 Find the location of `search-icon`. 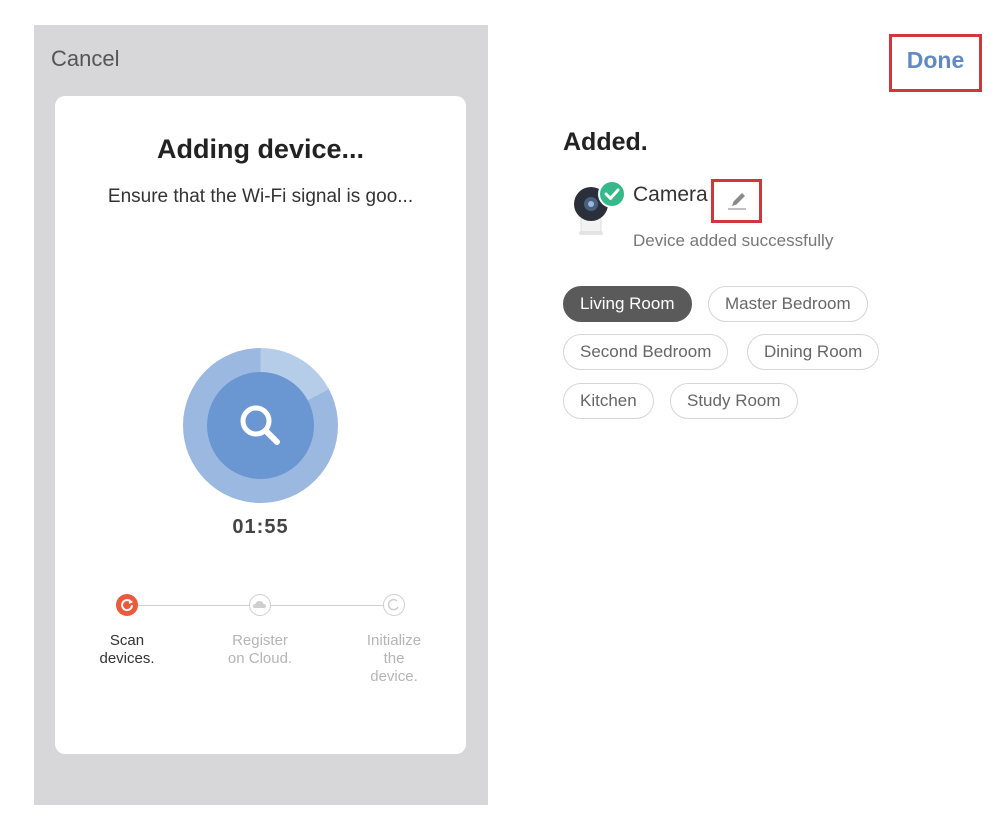

search-icon is located at coordinates (260, 425).